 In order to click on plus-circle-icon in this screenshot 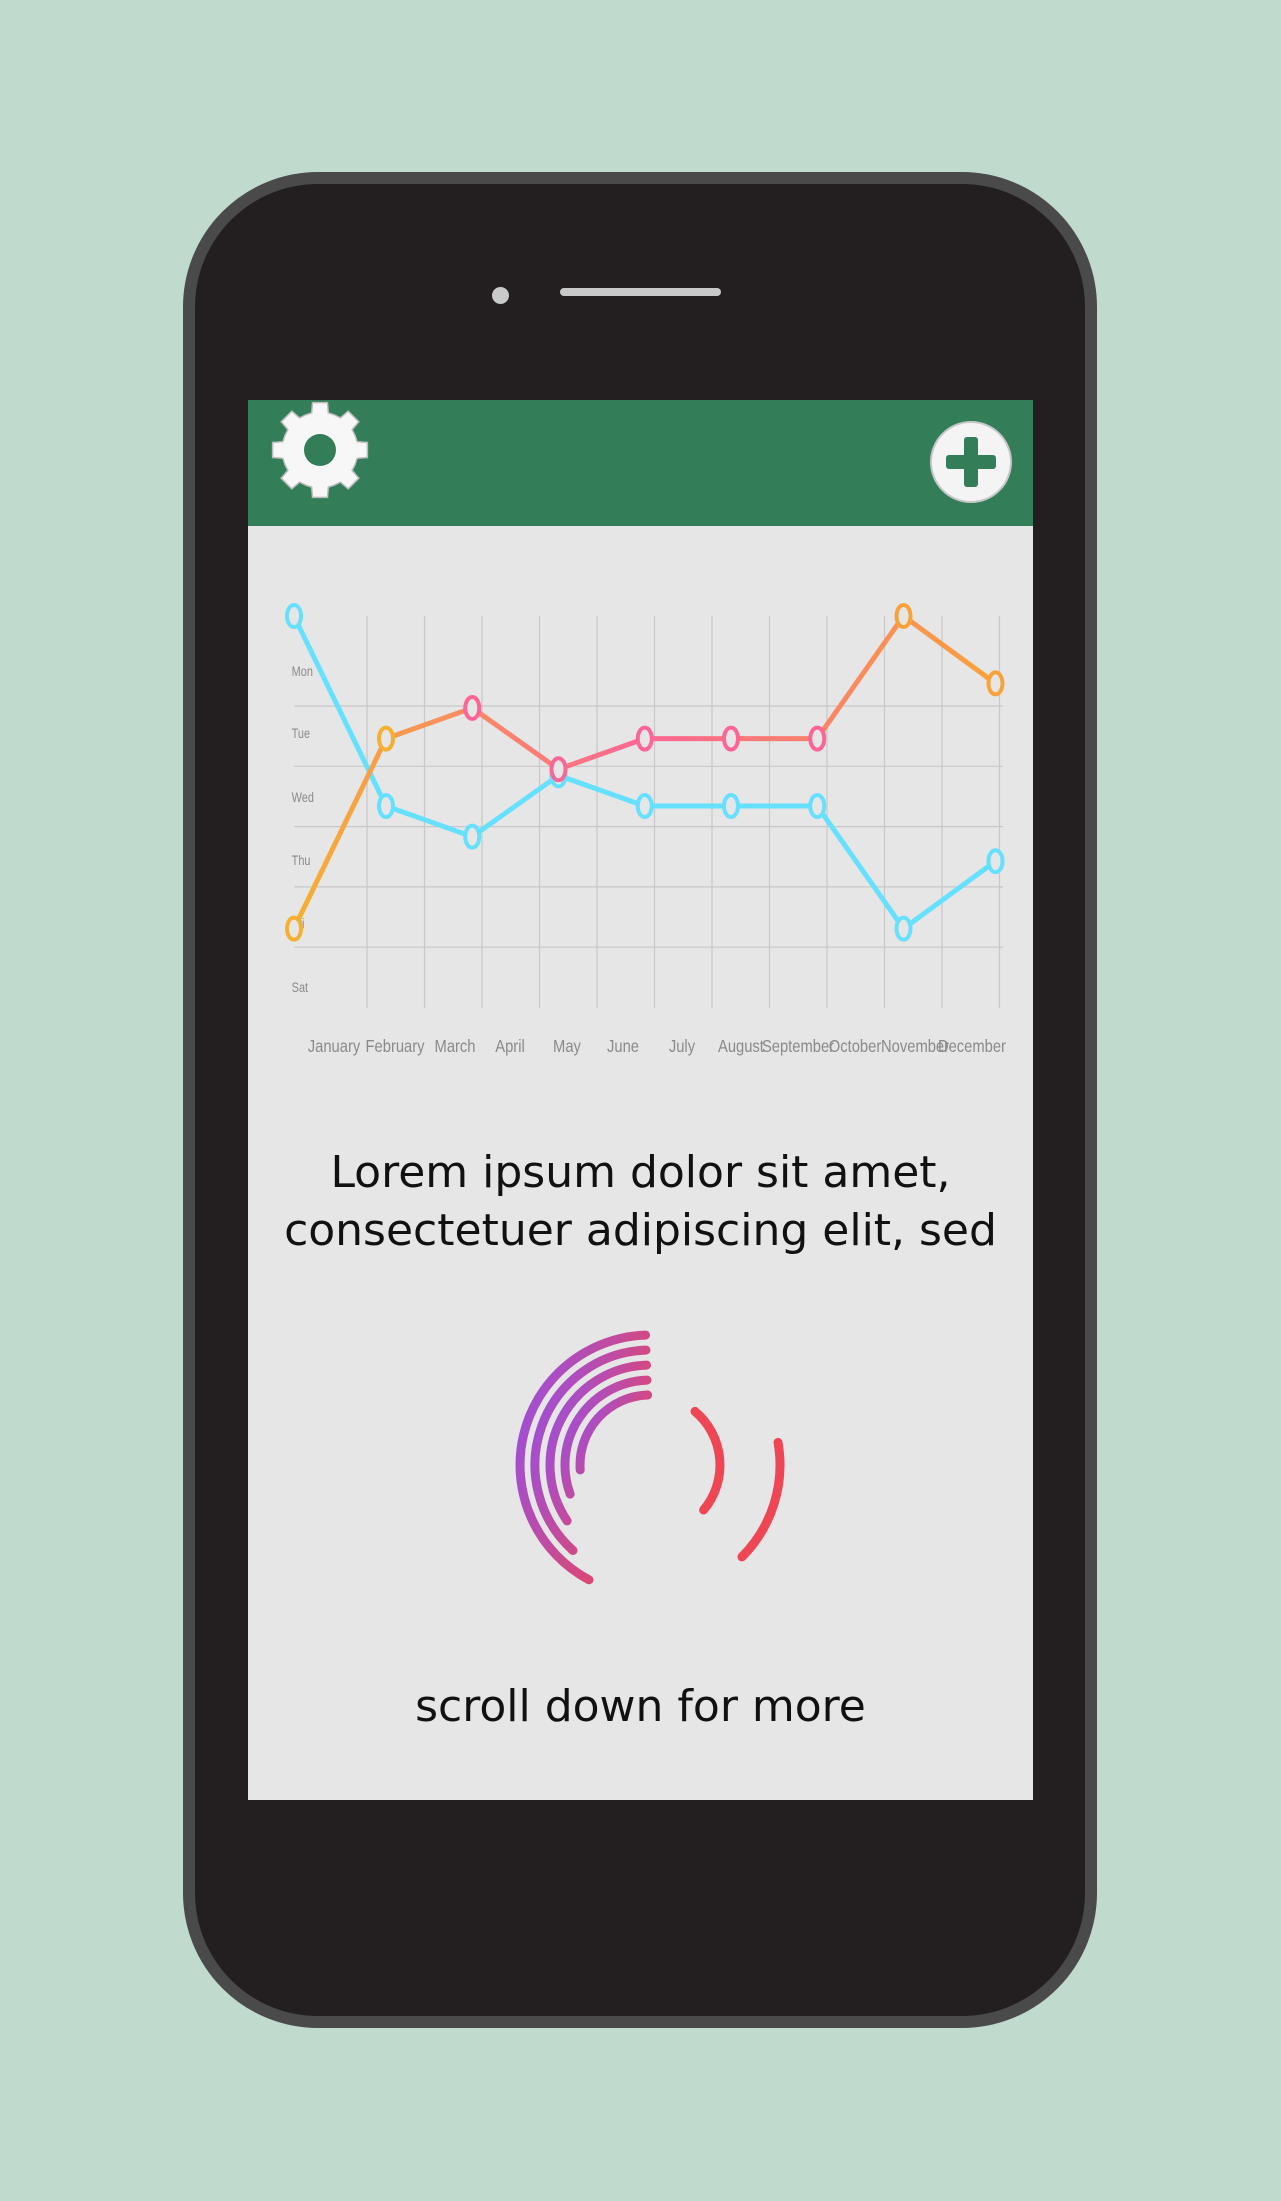, I will do `click(971, 462)`.